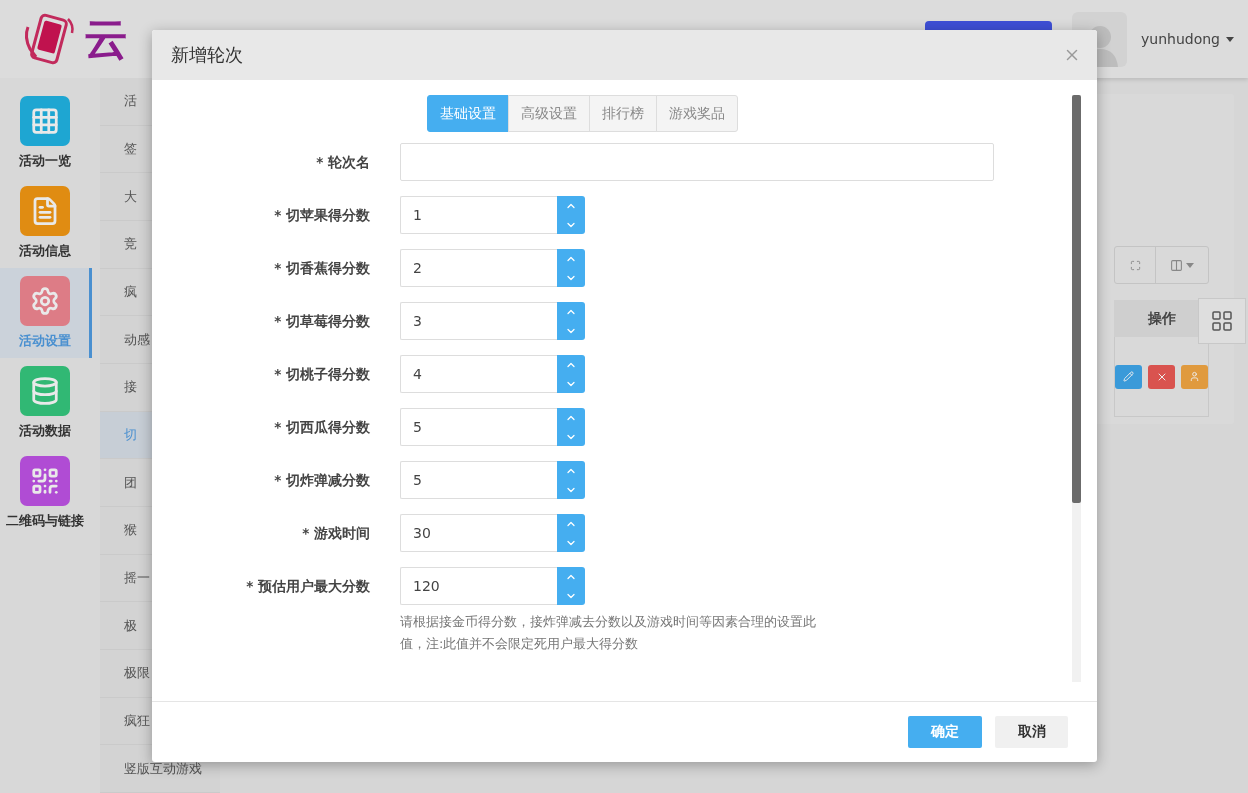  What do you see at coordinates (478, 374) in the screenshot?
I see `number-input: 4` at bounding box center [478, 374].